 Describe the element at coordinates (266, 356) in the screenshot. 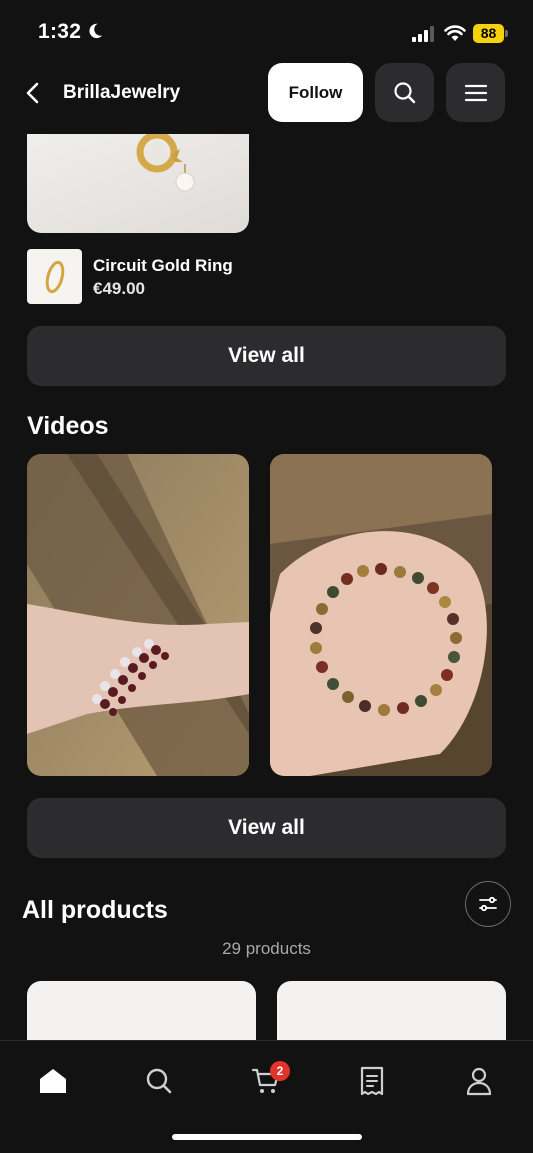

I see `view-all-products-button: View all` at that location.